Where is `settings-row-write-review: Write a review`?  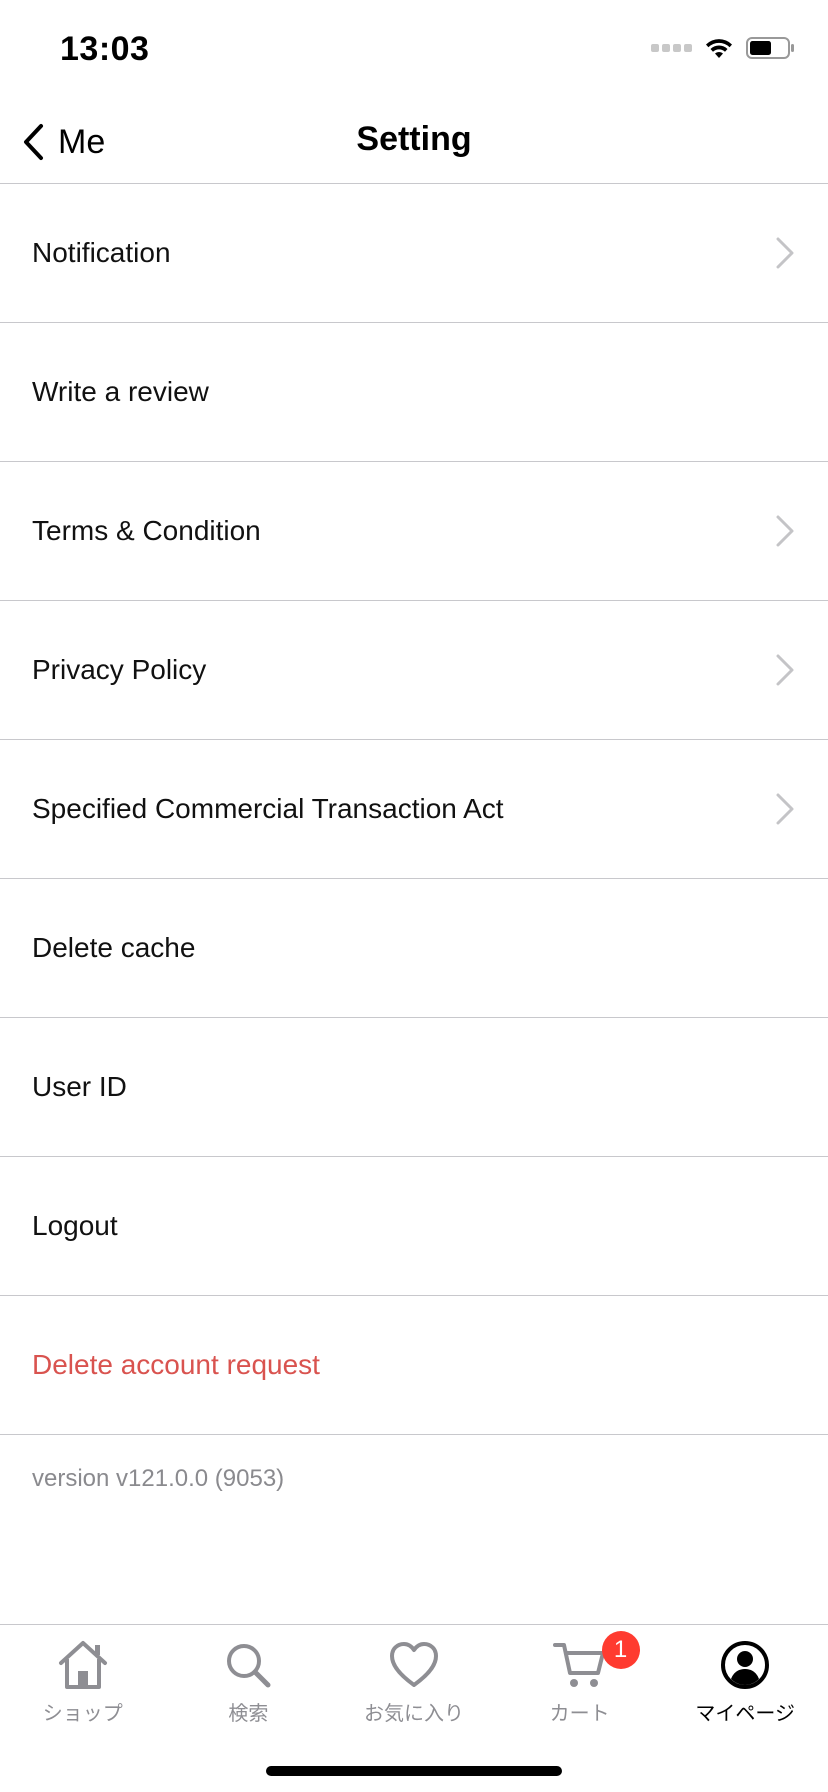
settings-row-write-review: Write a review is located at coordinates (414, 392).